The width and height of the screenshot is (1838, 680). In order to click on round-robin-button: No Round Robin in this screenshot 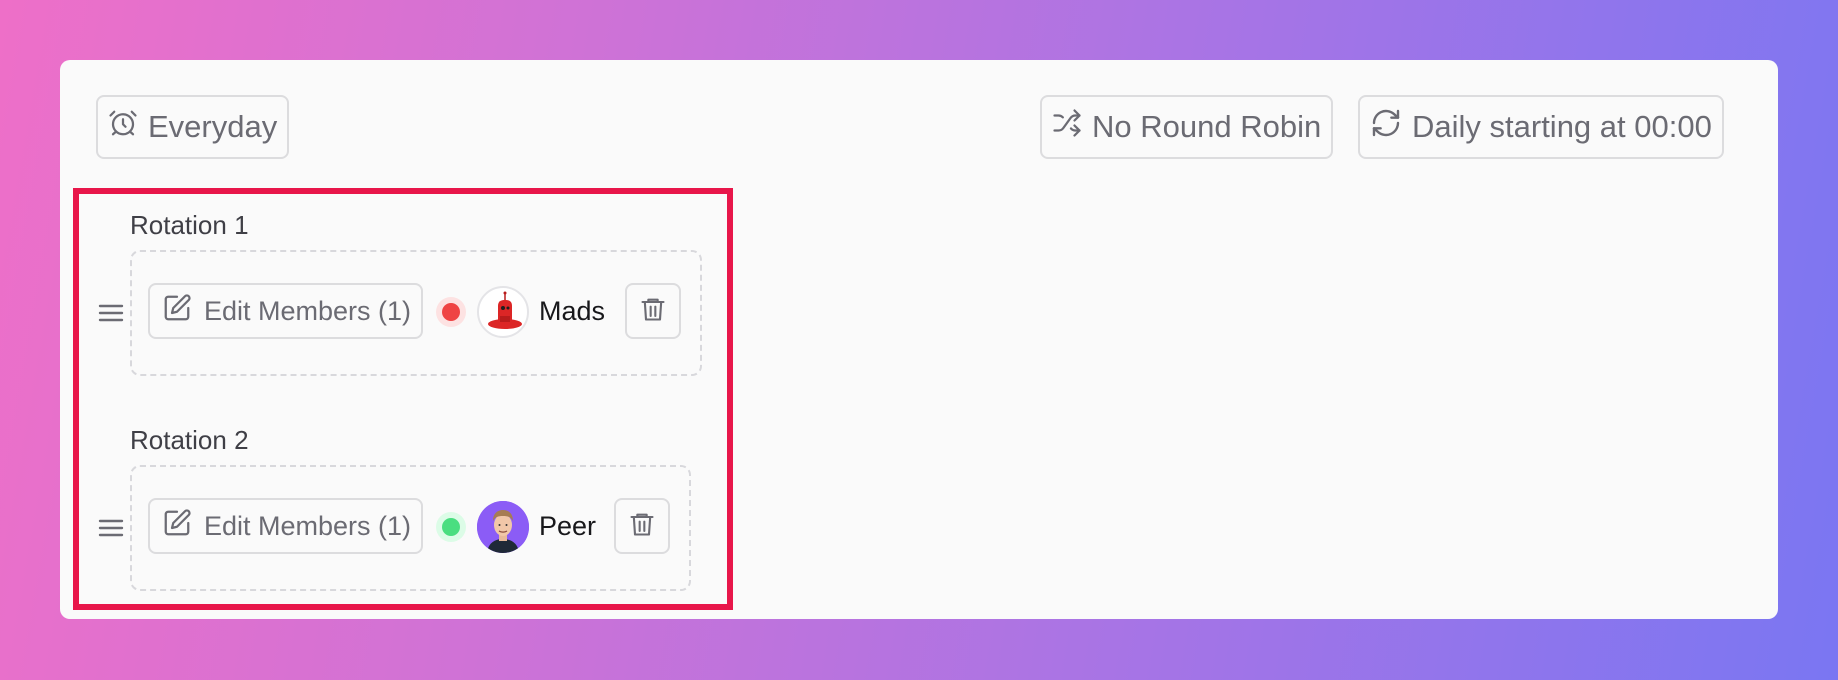, I will do `click(1187, 127)`.